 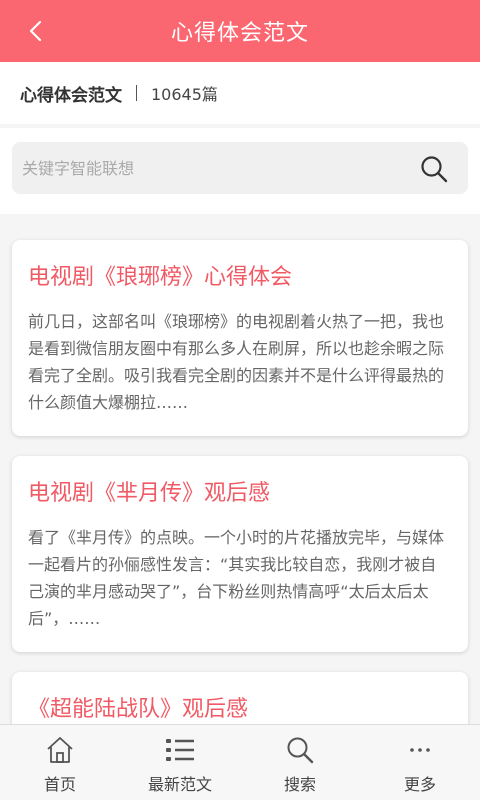 What do you see at coordinates (240, 709) in the screenshot?
I see `article-title: 《超能陆战队》观后感` at bounding box center [240, 709].